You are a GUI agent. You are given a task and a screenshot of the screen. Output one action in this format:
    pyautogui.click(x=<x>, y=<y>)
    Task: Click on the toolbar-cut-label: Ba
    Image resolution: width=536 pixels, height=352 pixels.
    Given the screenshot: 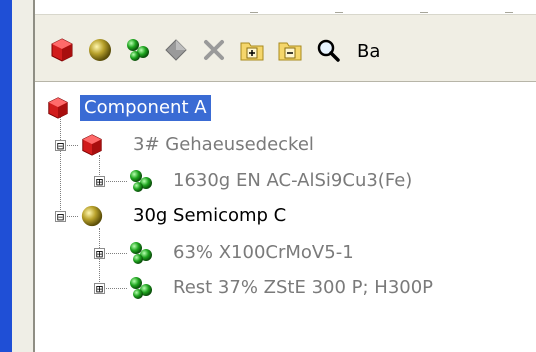 What is the action you would take?
    pyautogui.click(x=368, y=51)
    